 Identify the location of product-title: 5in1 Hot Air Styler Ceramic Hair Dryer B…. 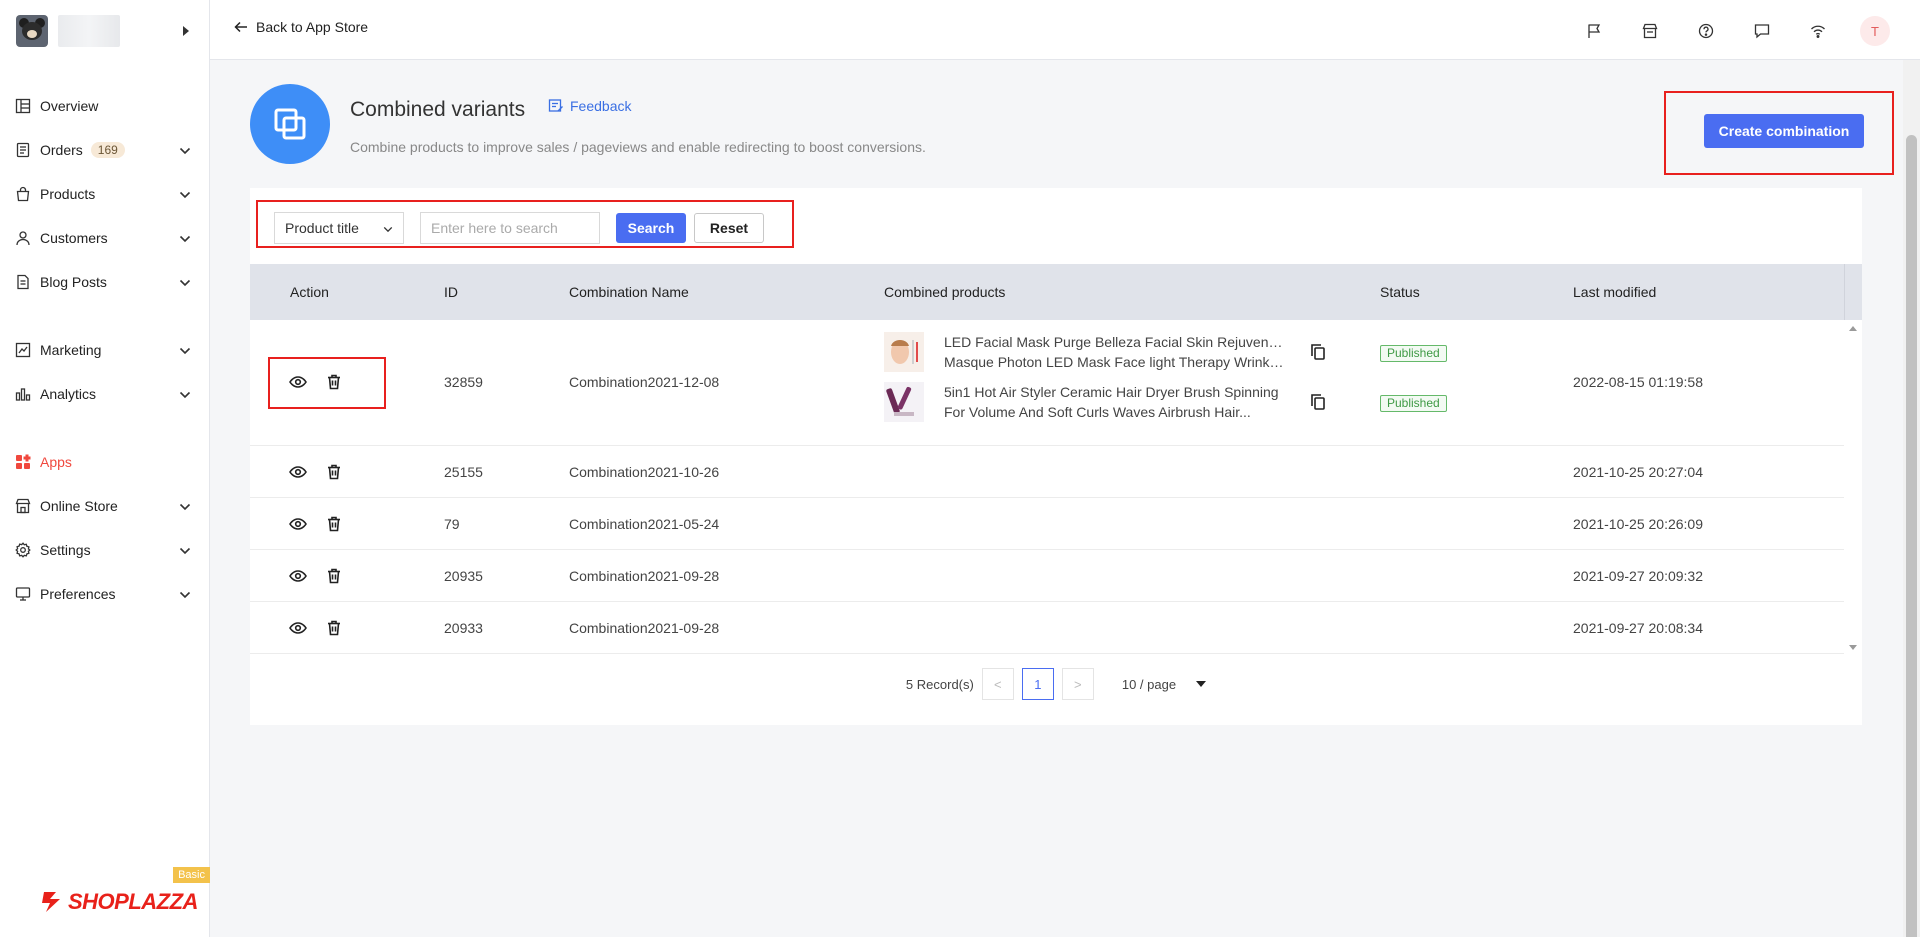
(1114, 402).